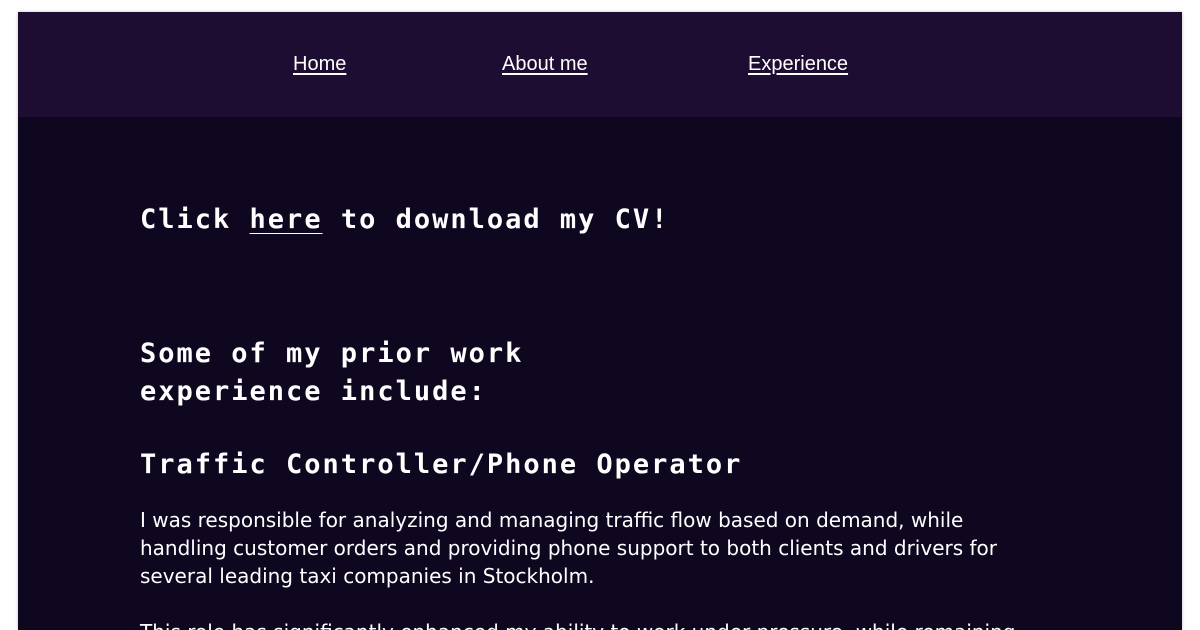 The image size is (1200, 630). What do you see at coordinates (441, 464) in the screenshot?
I see `job-title: Traffic Controller/Phone Operator` at bounding box center [441, 464].